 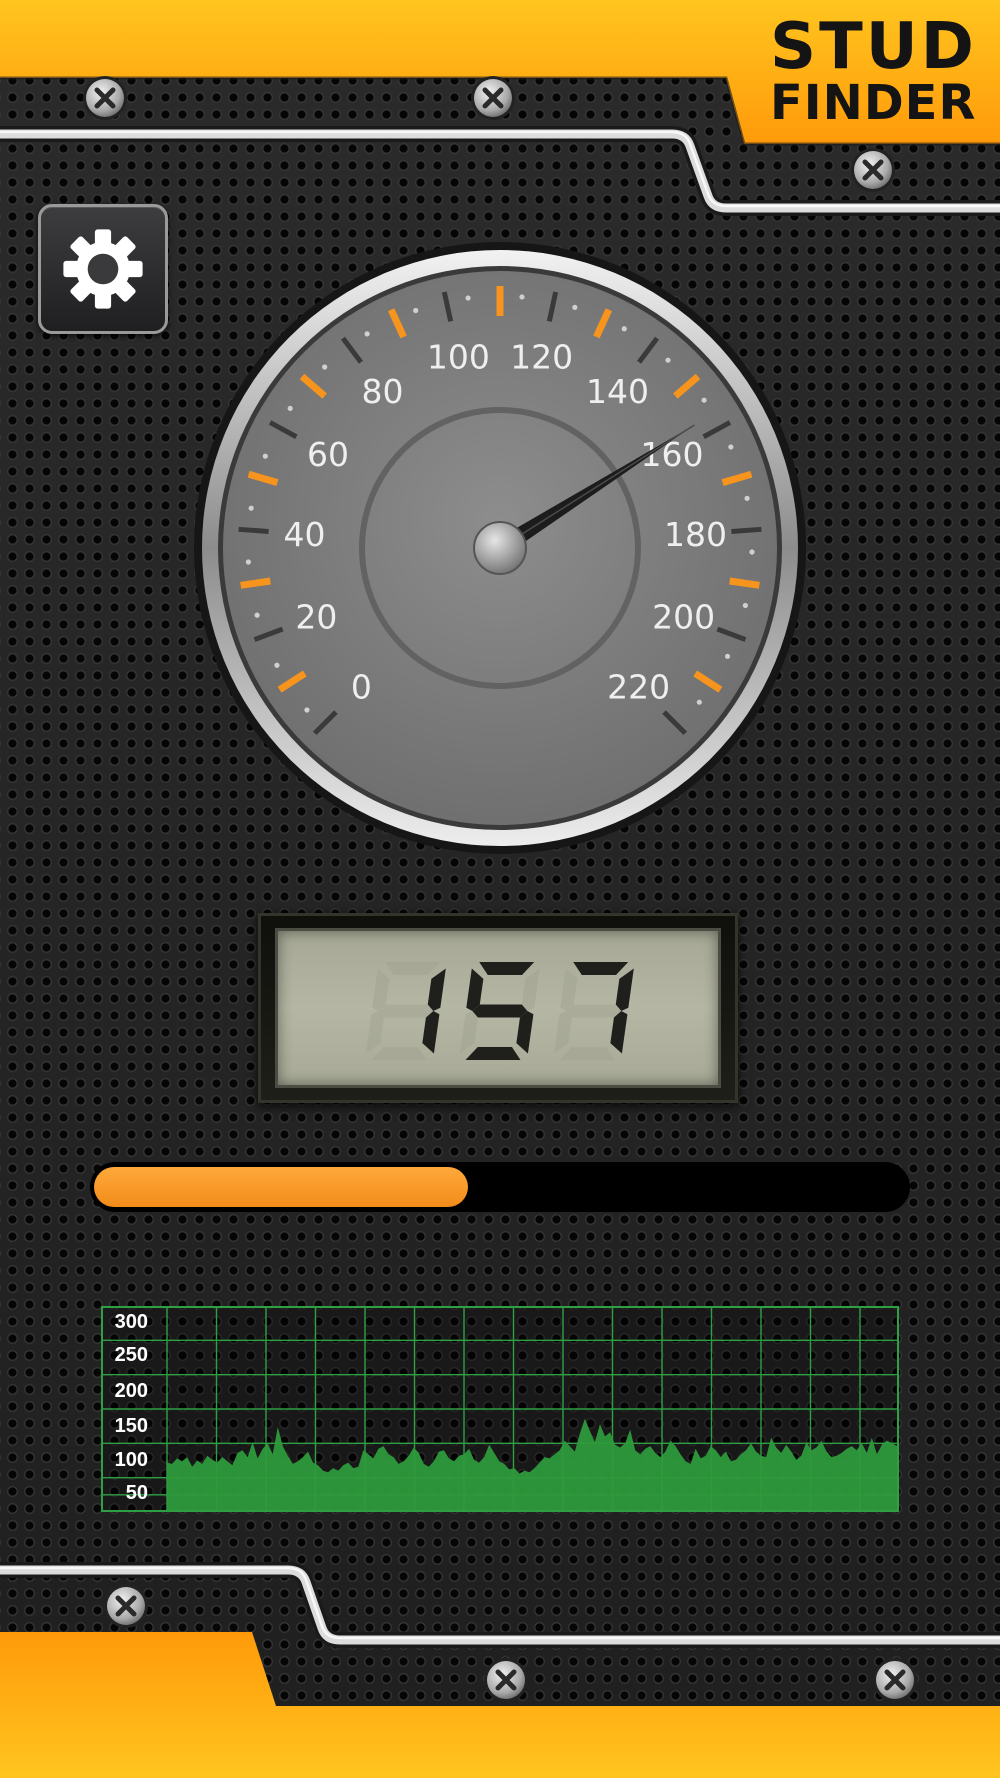 I want to click on gauge-tick-label: 140, so click(x=617, y=391).